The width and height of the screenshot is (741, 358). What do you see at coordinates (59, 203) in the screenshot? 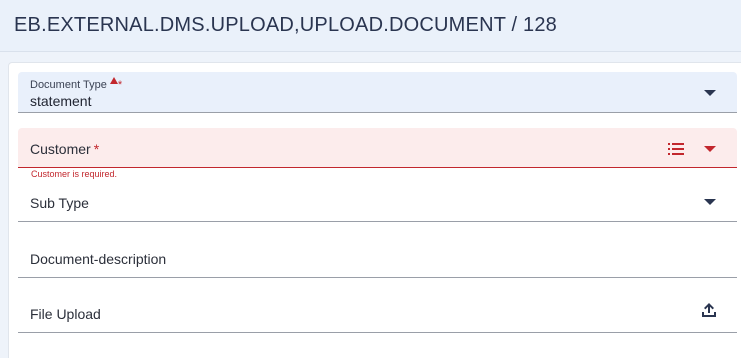
I see `sub-type-label: Sub Type` at bounding box center [59, 203].